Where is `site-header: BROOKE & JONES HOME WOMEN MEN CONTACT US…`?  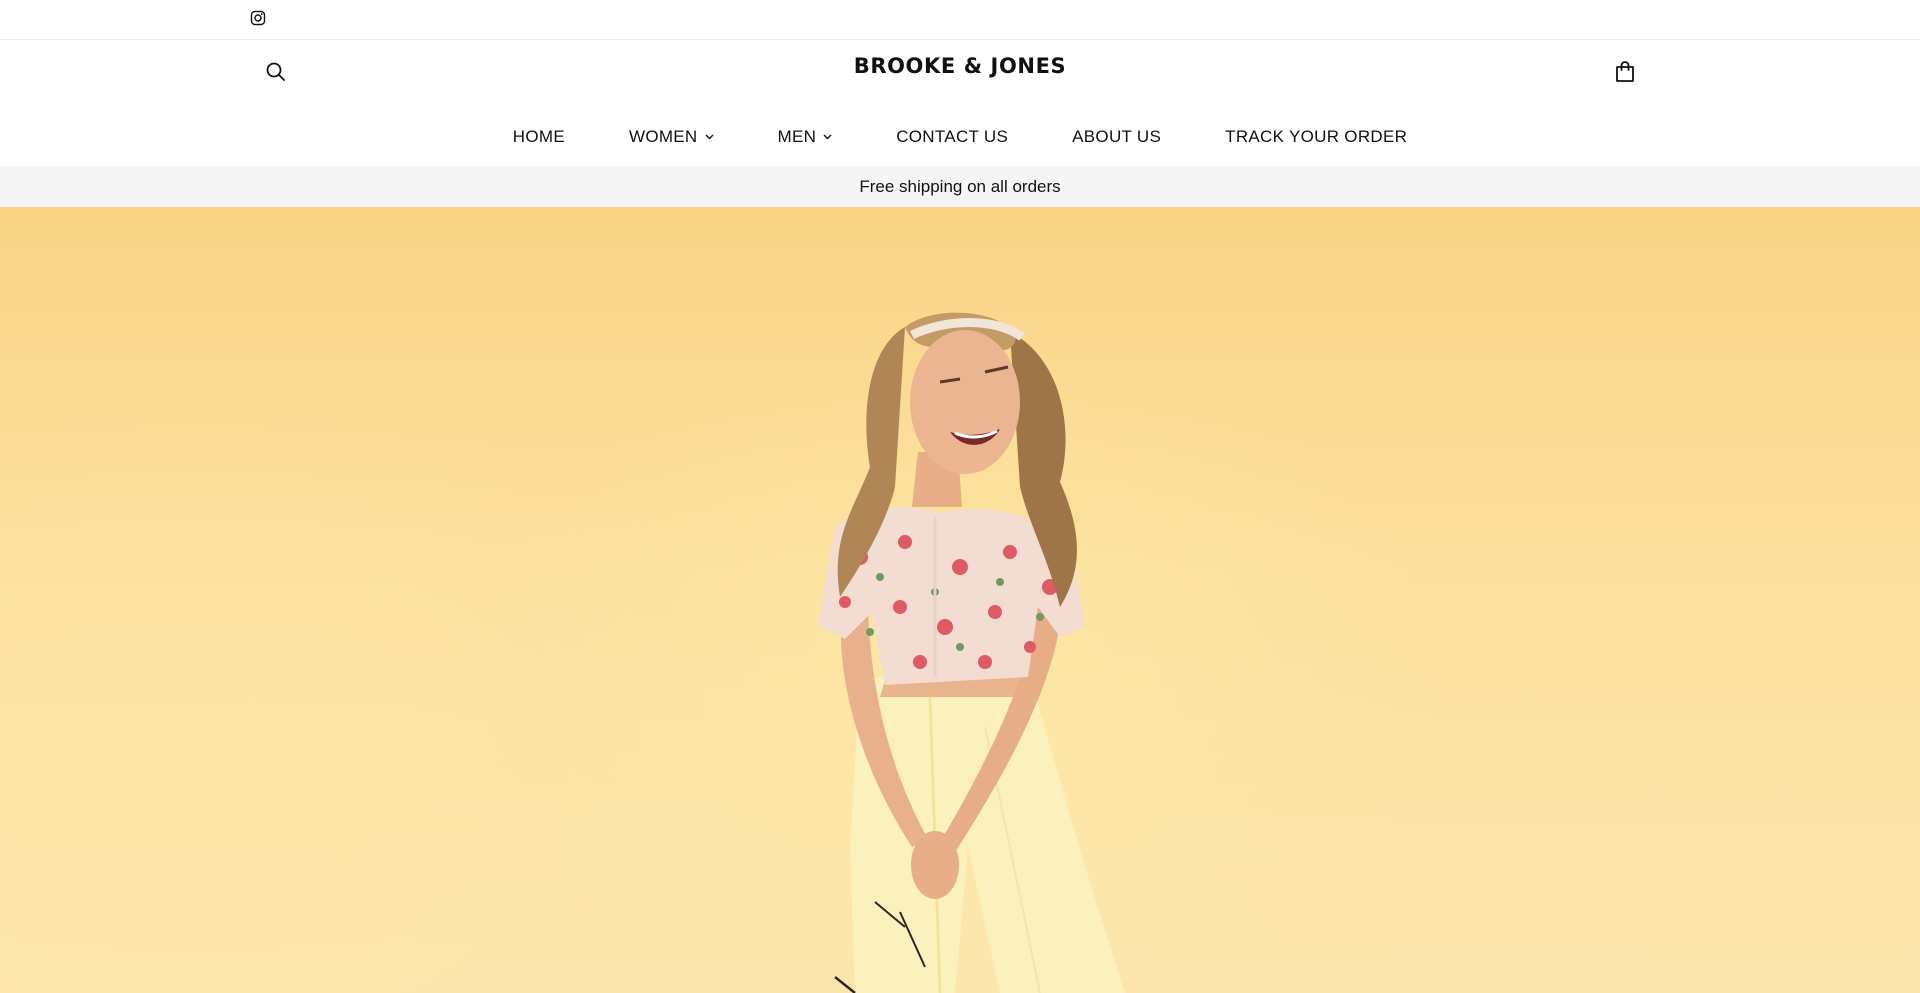
site-header: BROOKE & JONES HOME WOMEN MEN CONTACT US… is located at coordinates (960, 103).